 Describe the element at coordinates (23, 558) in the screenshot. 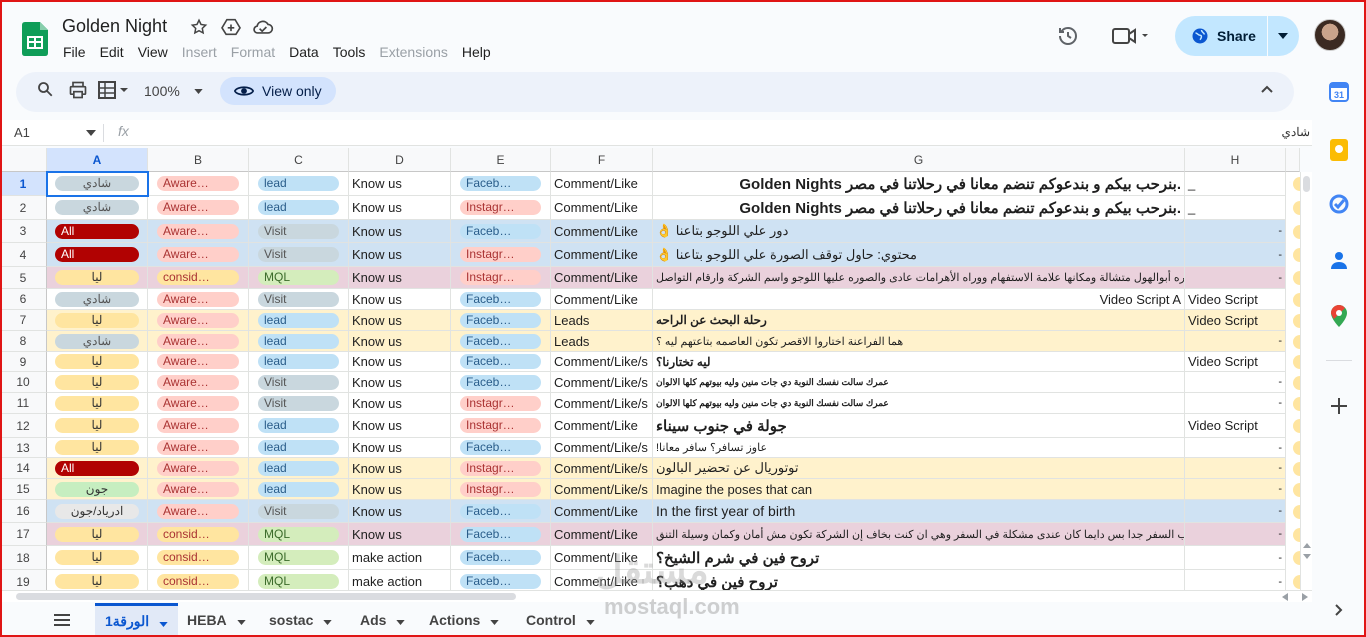

I see `row-header: 18` at that location.